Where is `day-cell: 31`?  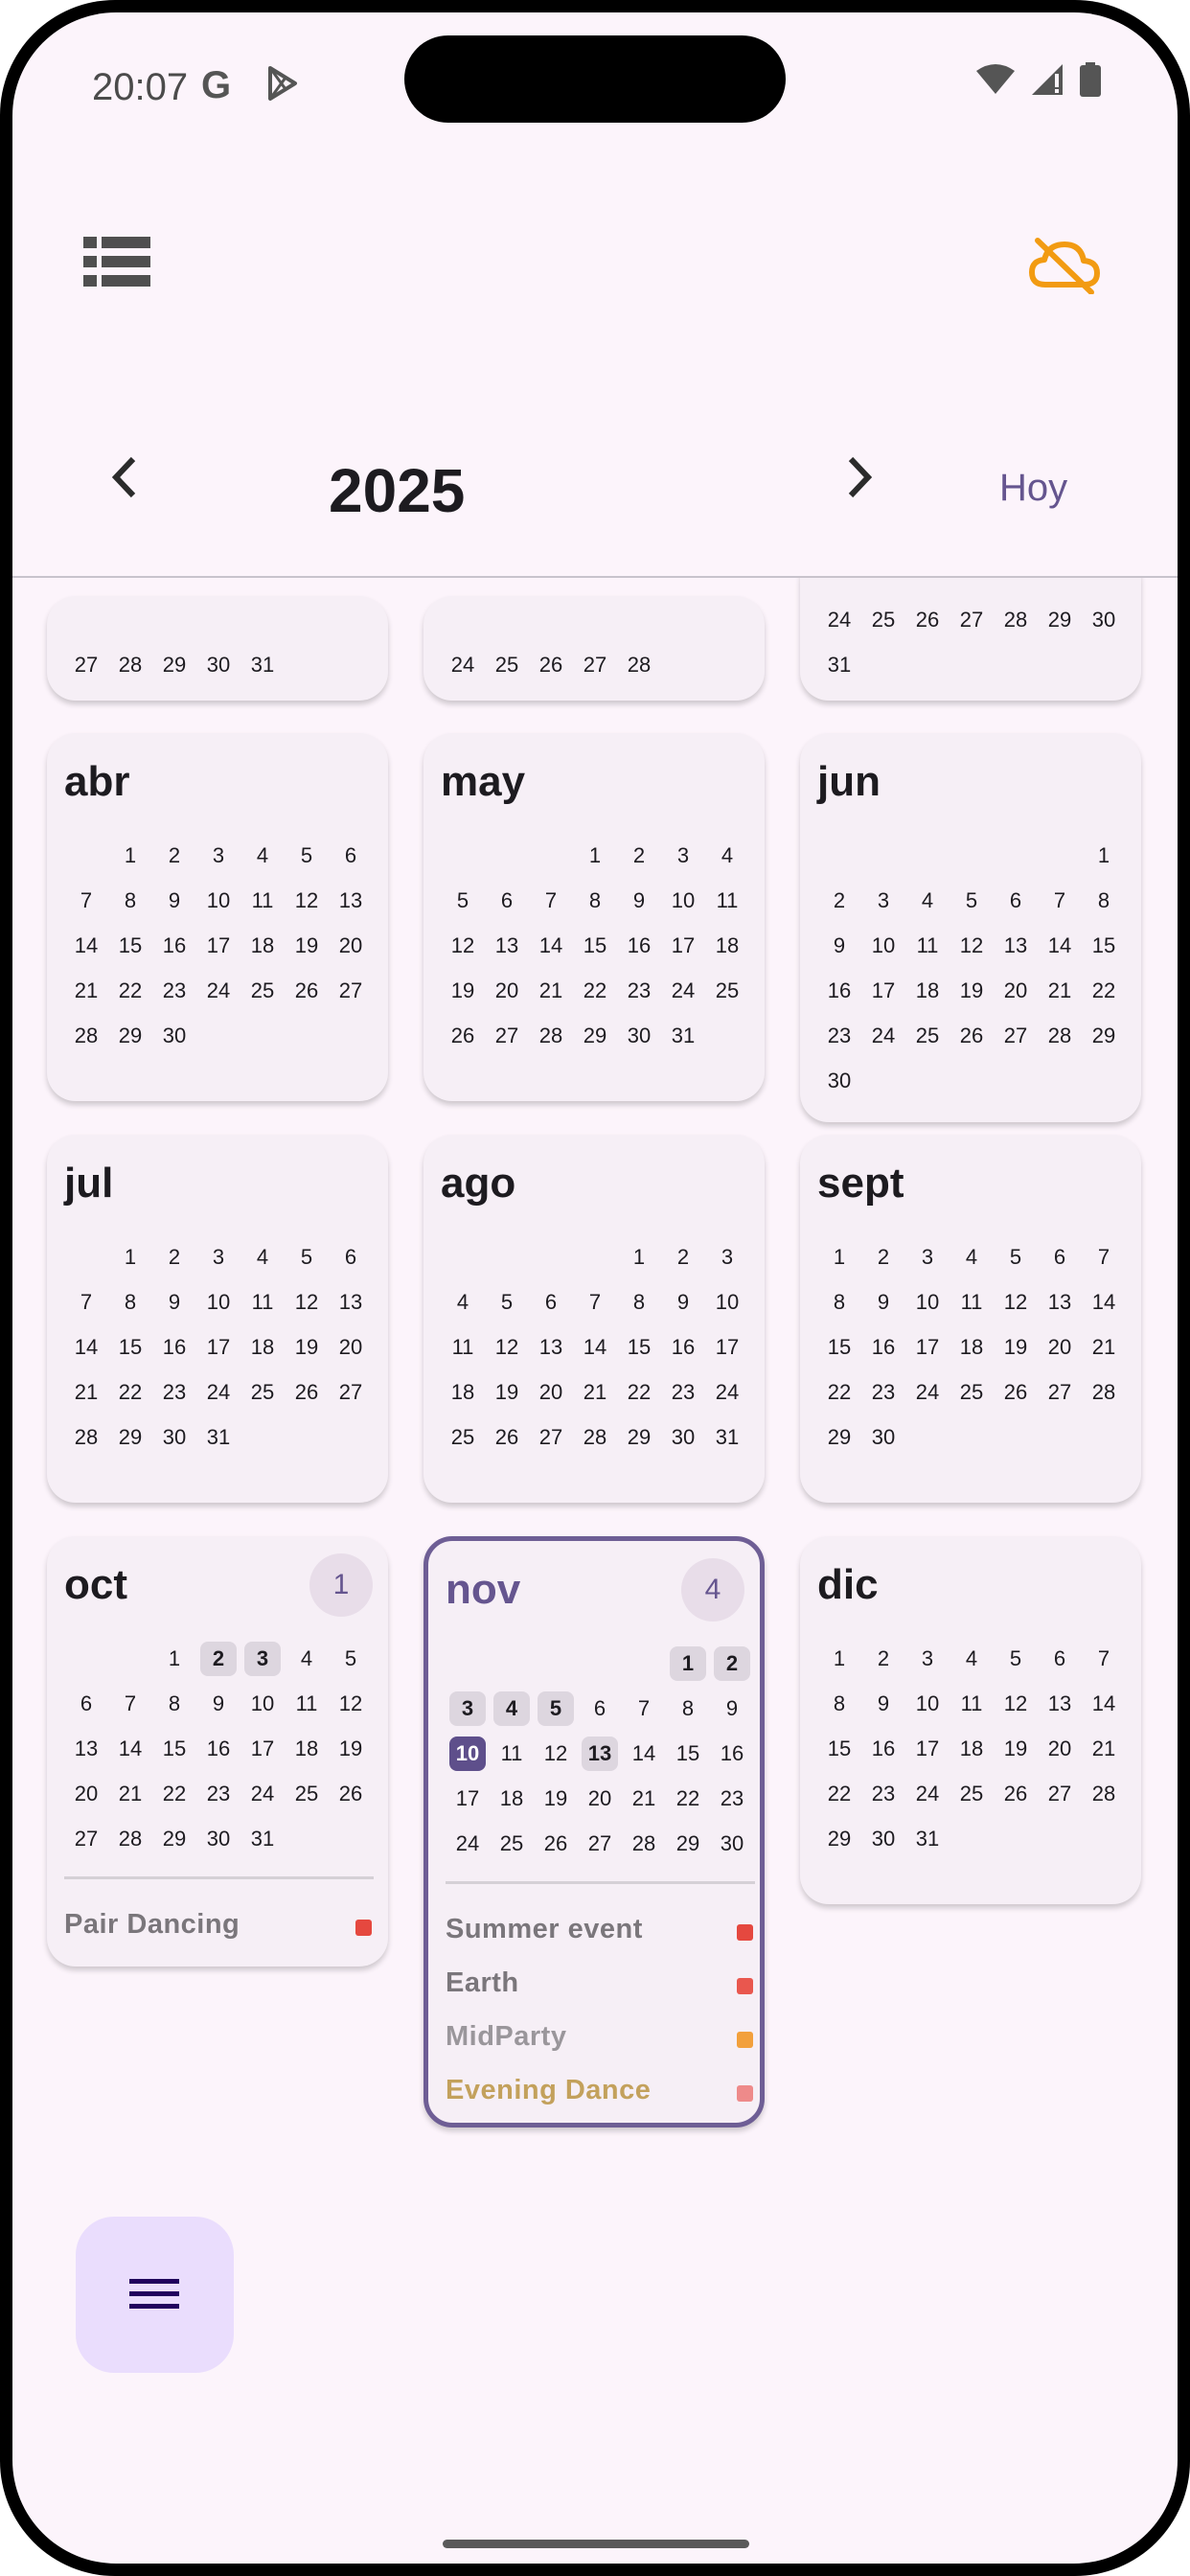 day-cell: 31 is located at coordinates (727, 1437).